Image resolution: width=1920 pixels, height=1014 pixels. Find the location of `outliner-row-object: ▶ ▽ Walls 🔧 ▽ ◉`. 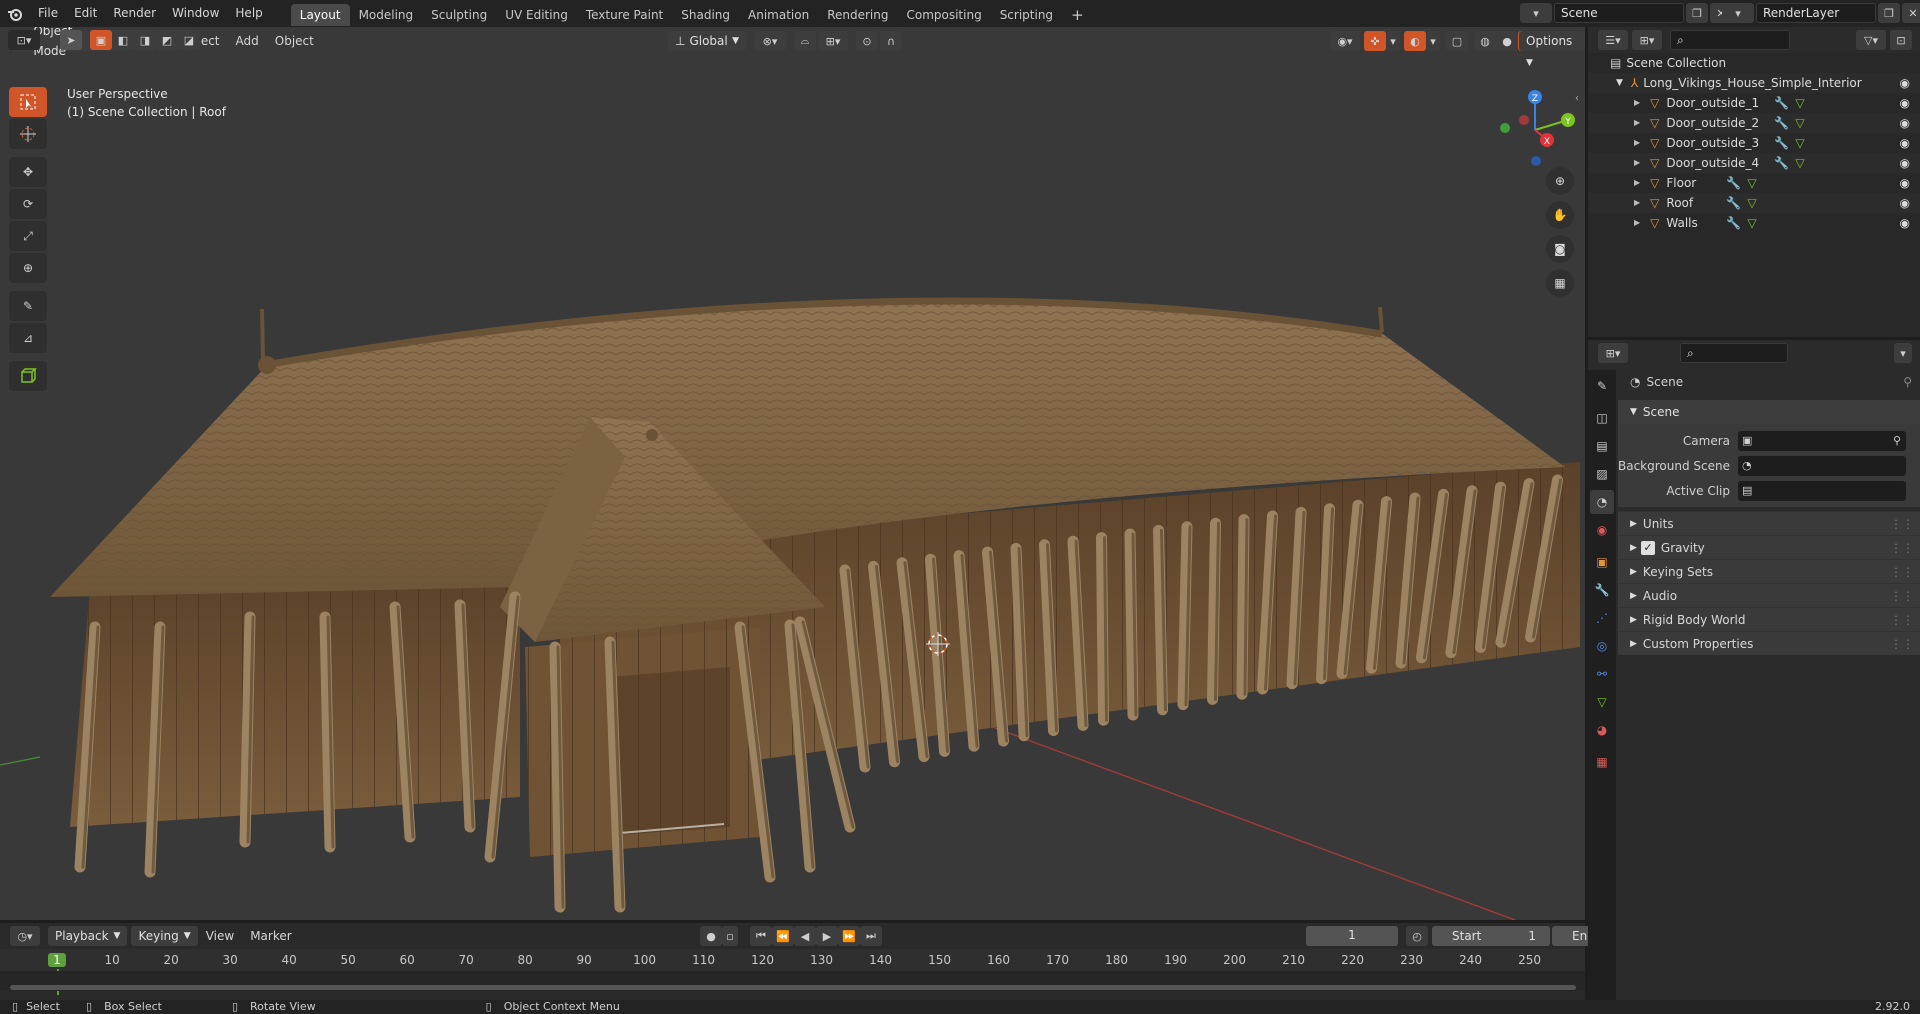

outliner-row-object: ▶ ▽ Walls 🔧 ▽ ◉ is located at coordinates (1754, 223).